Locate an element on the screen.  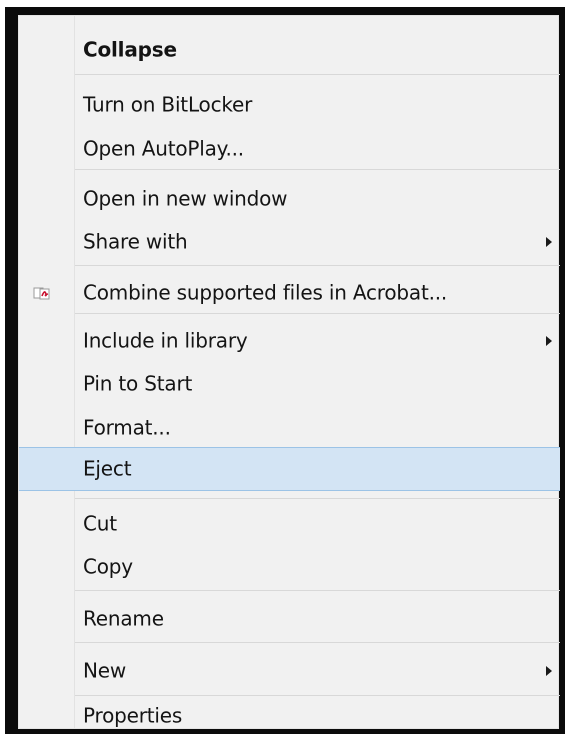
menu-item-new: New is located at coordinates (289, 671).